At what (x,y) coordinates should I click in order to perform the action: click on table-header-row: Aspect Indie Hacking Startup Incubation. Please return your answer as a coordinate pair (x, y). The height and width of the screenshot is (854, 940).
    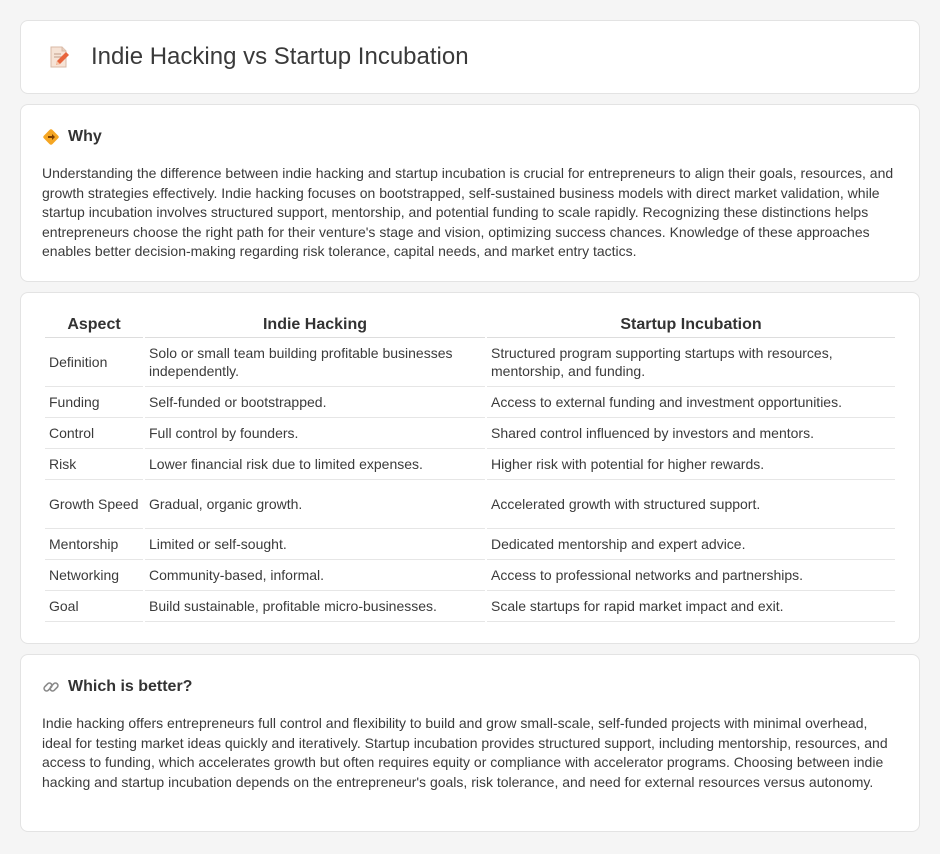
    Looking at the image, I should click on (470, 325).